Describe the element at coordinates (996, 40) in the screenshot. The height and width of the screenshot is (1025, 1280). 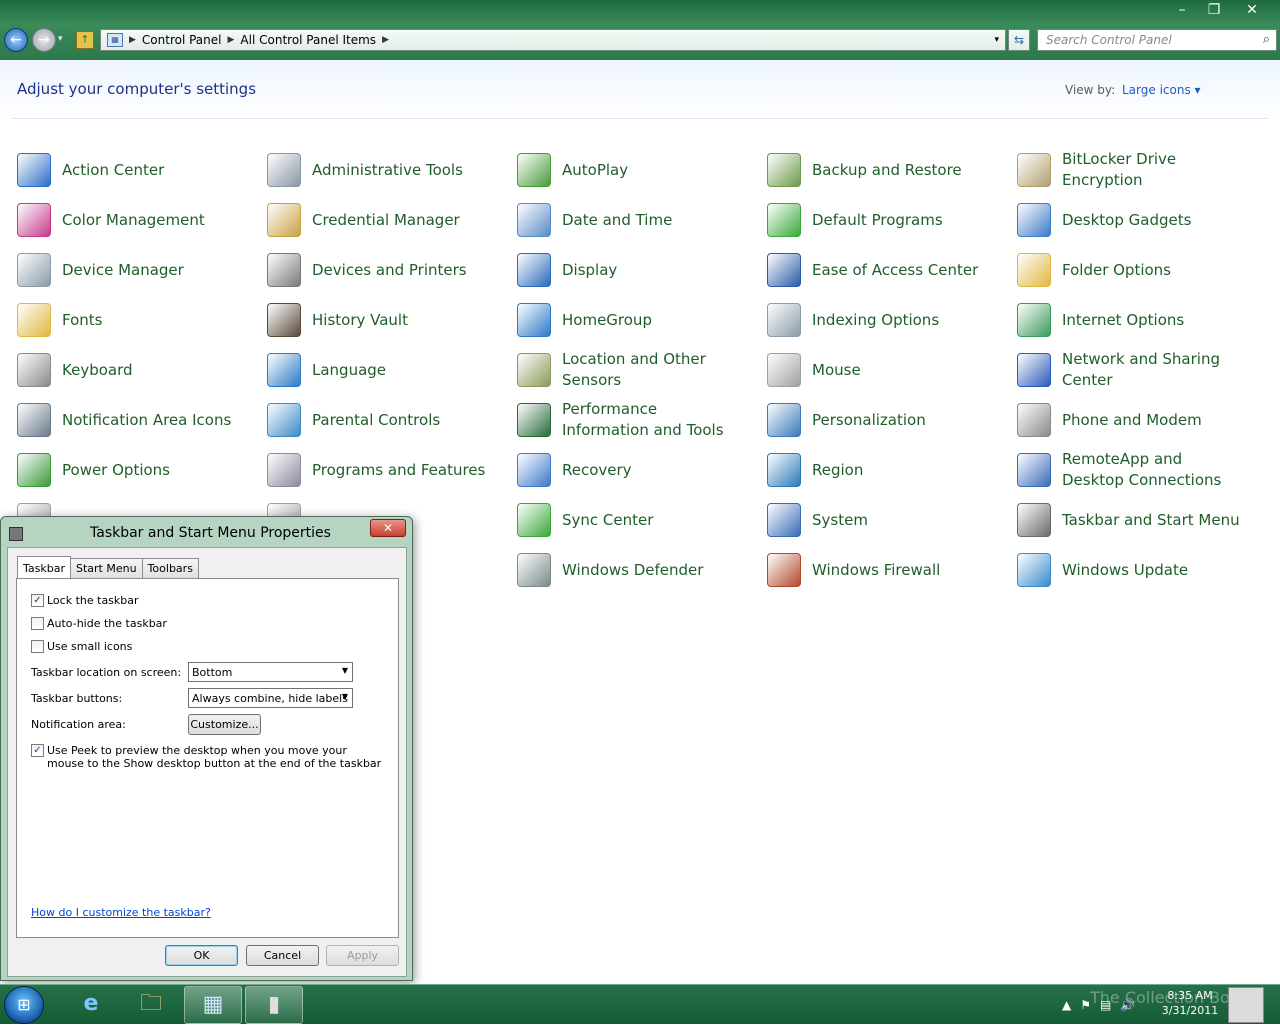
I see `address-dropdown: ▾` at that location.